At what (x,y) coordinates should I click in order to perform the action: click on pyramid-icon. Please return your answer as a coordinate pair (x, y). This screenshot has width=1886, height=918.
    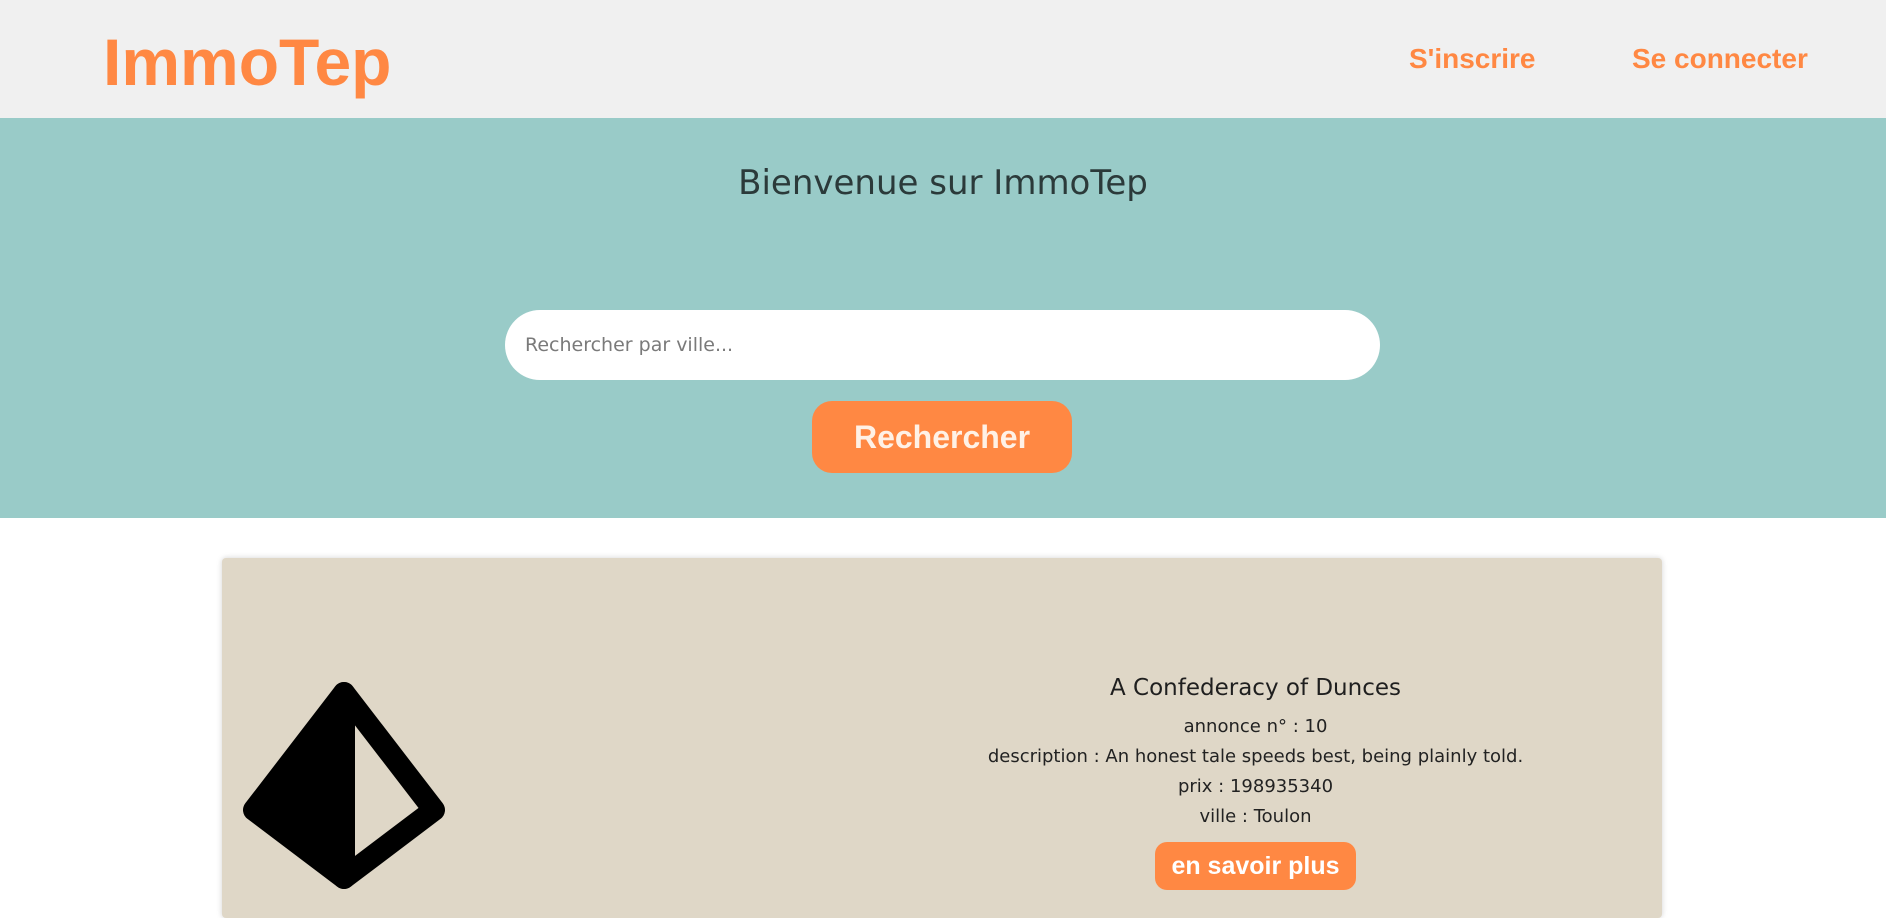
    Looking at the image, I should click on (344, 785).